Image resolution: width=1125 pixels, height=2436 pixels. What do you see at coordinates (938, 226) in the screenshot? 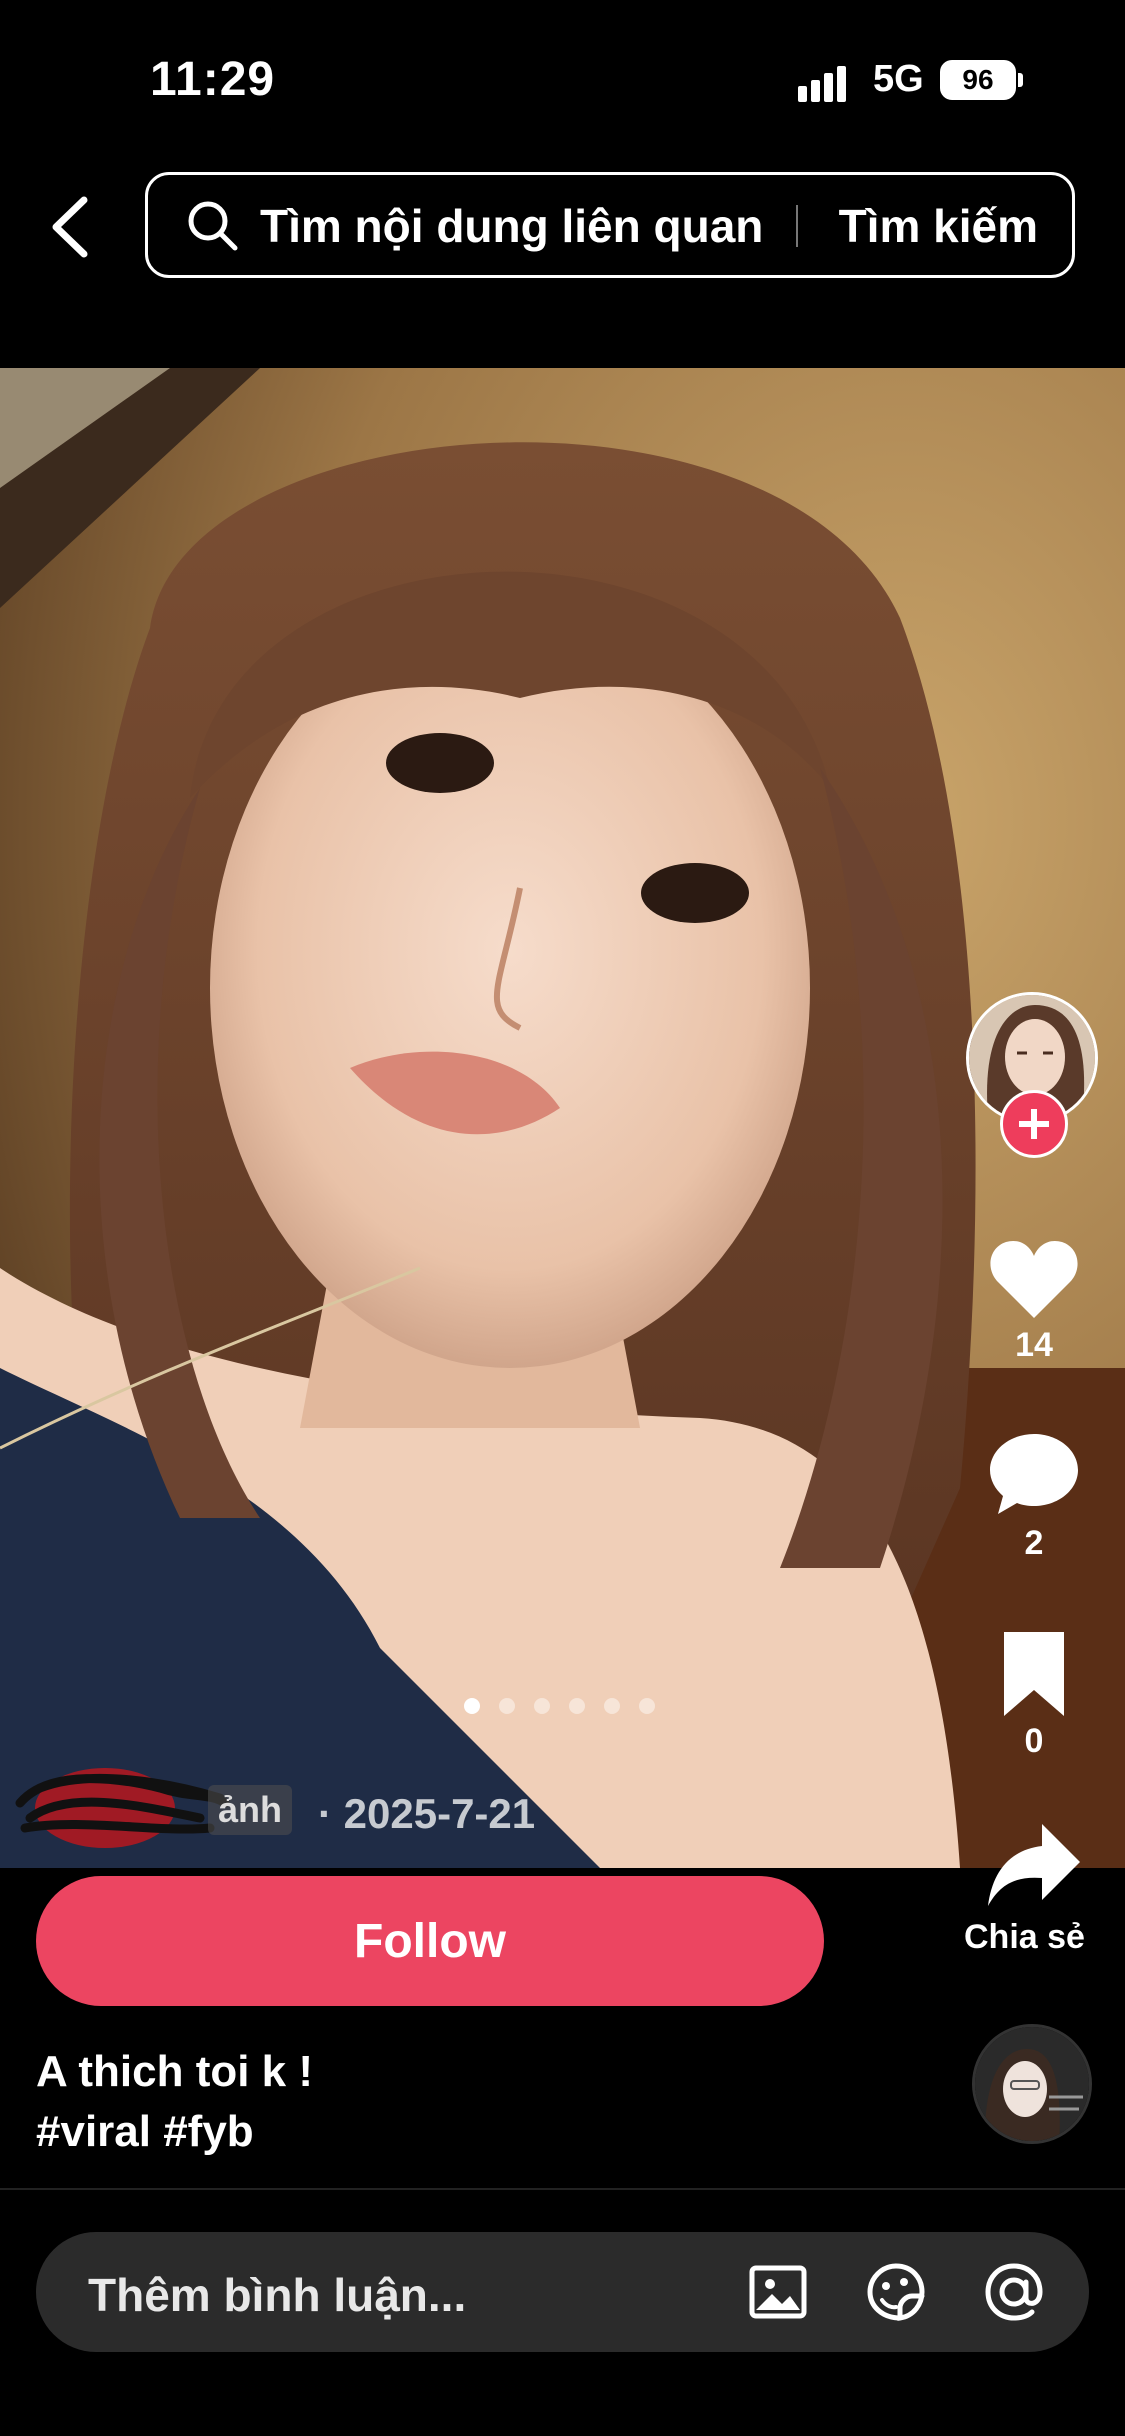
I see `search-button: Tìm kiếm` at bounding box center [938, 226].